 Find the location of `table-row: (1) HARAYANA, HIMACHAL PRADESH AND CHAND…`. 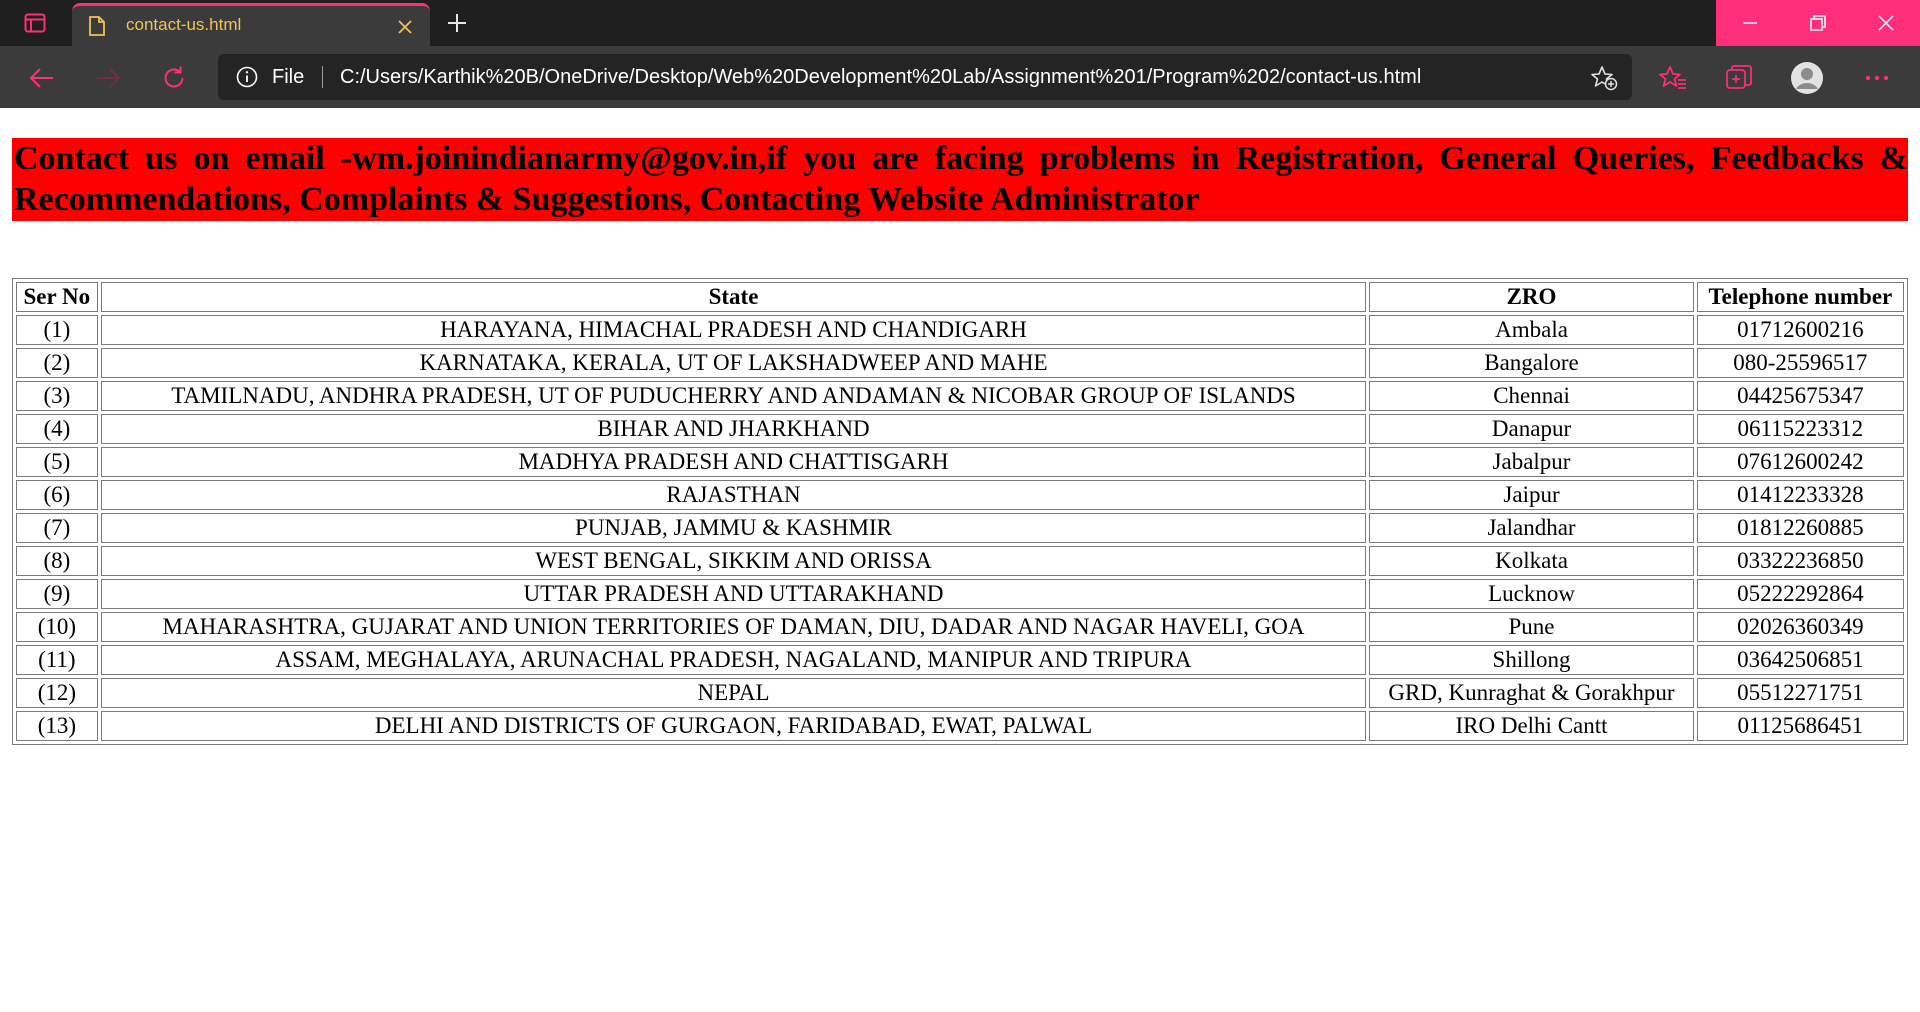

table-row: (1) HARAYANA, HIMACHAL PRADESH AND CHAND… is located at coordinates (960, 330).